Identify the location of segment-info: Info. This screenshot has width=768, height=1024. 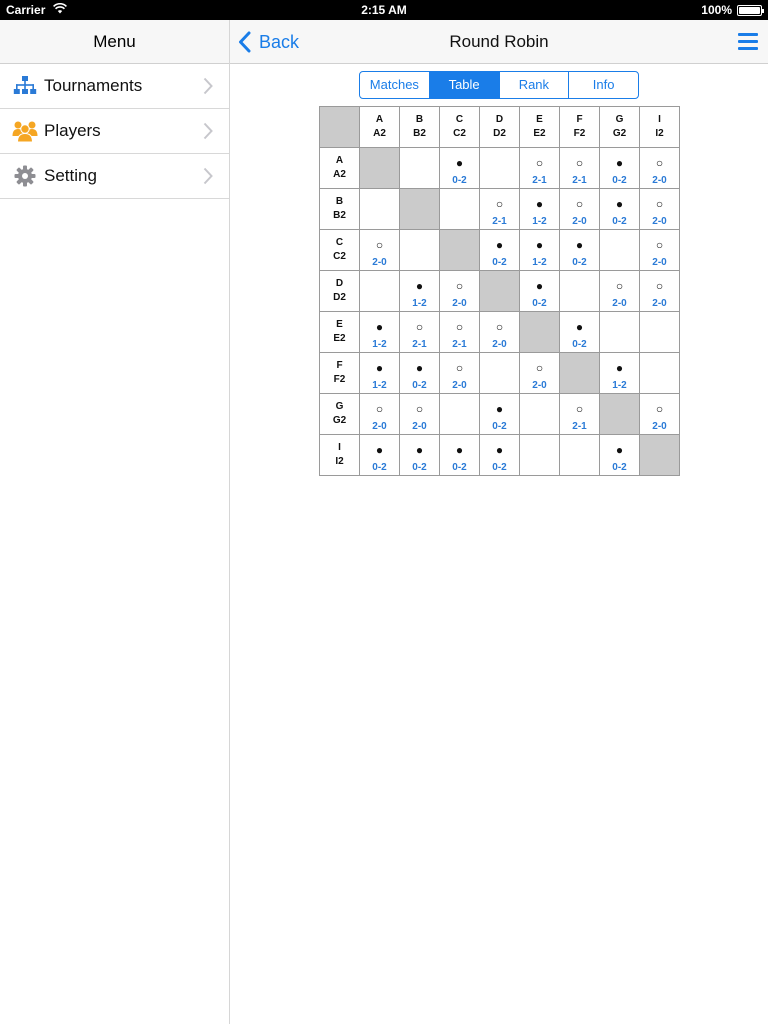
(603, 85).